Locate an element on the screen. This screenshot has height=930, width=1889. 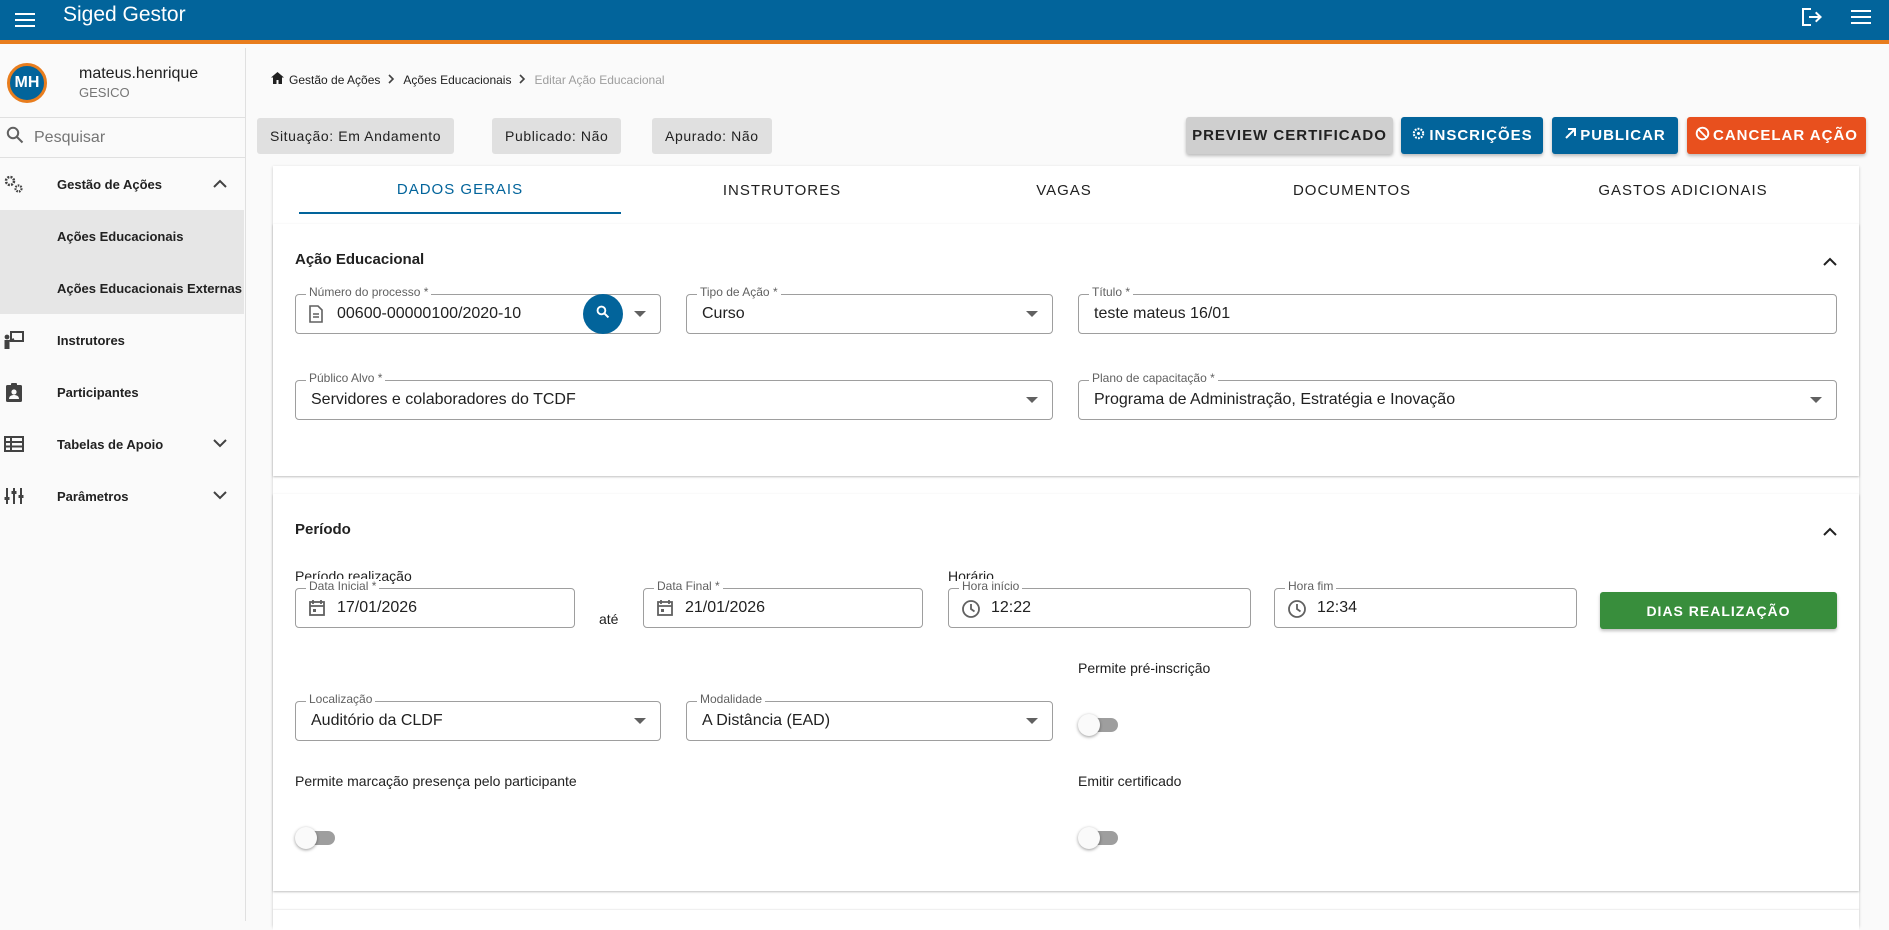
app-title: Siged Gestor is located at coordinates (124, 14).